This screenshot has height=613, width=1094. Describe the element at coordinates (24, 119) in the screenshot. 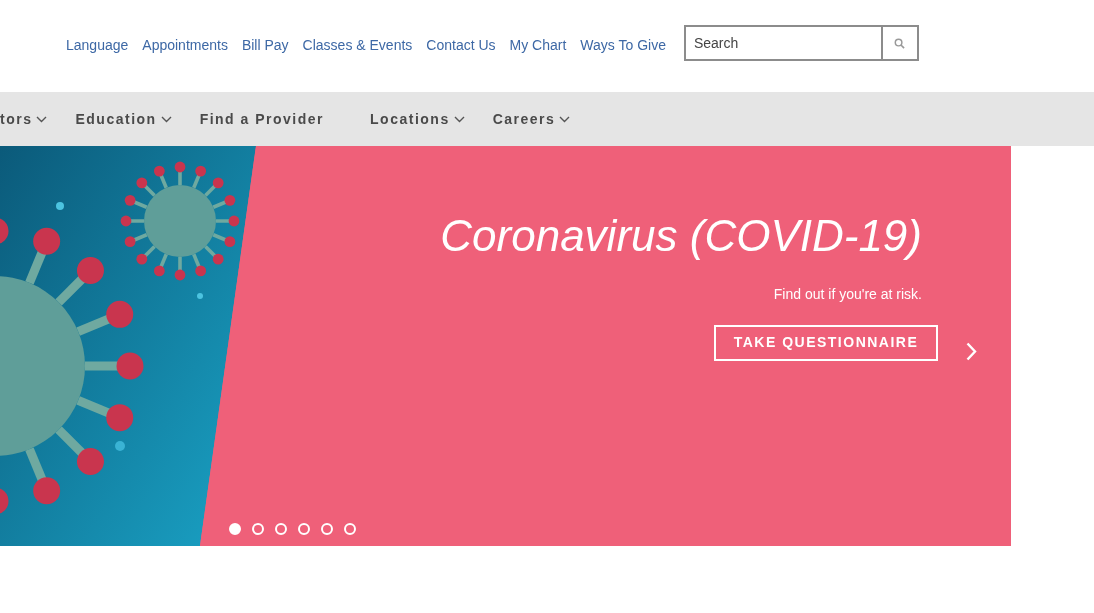

I see `nav-item: tors` at that location.